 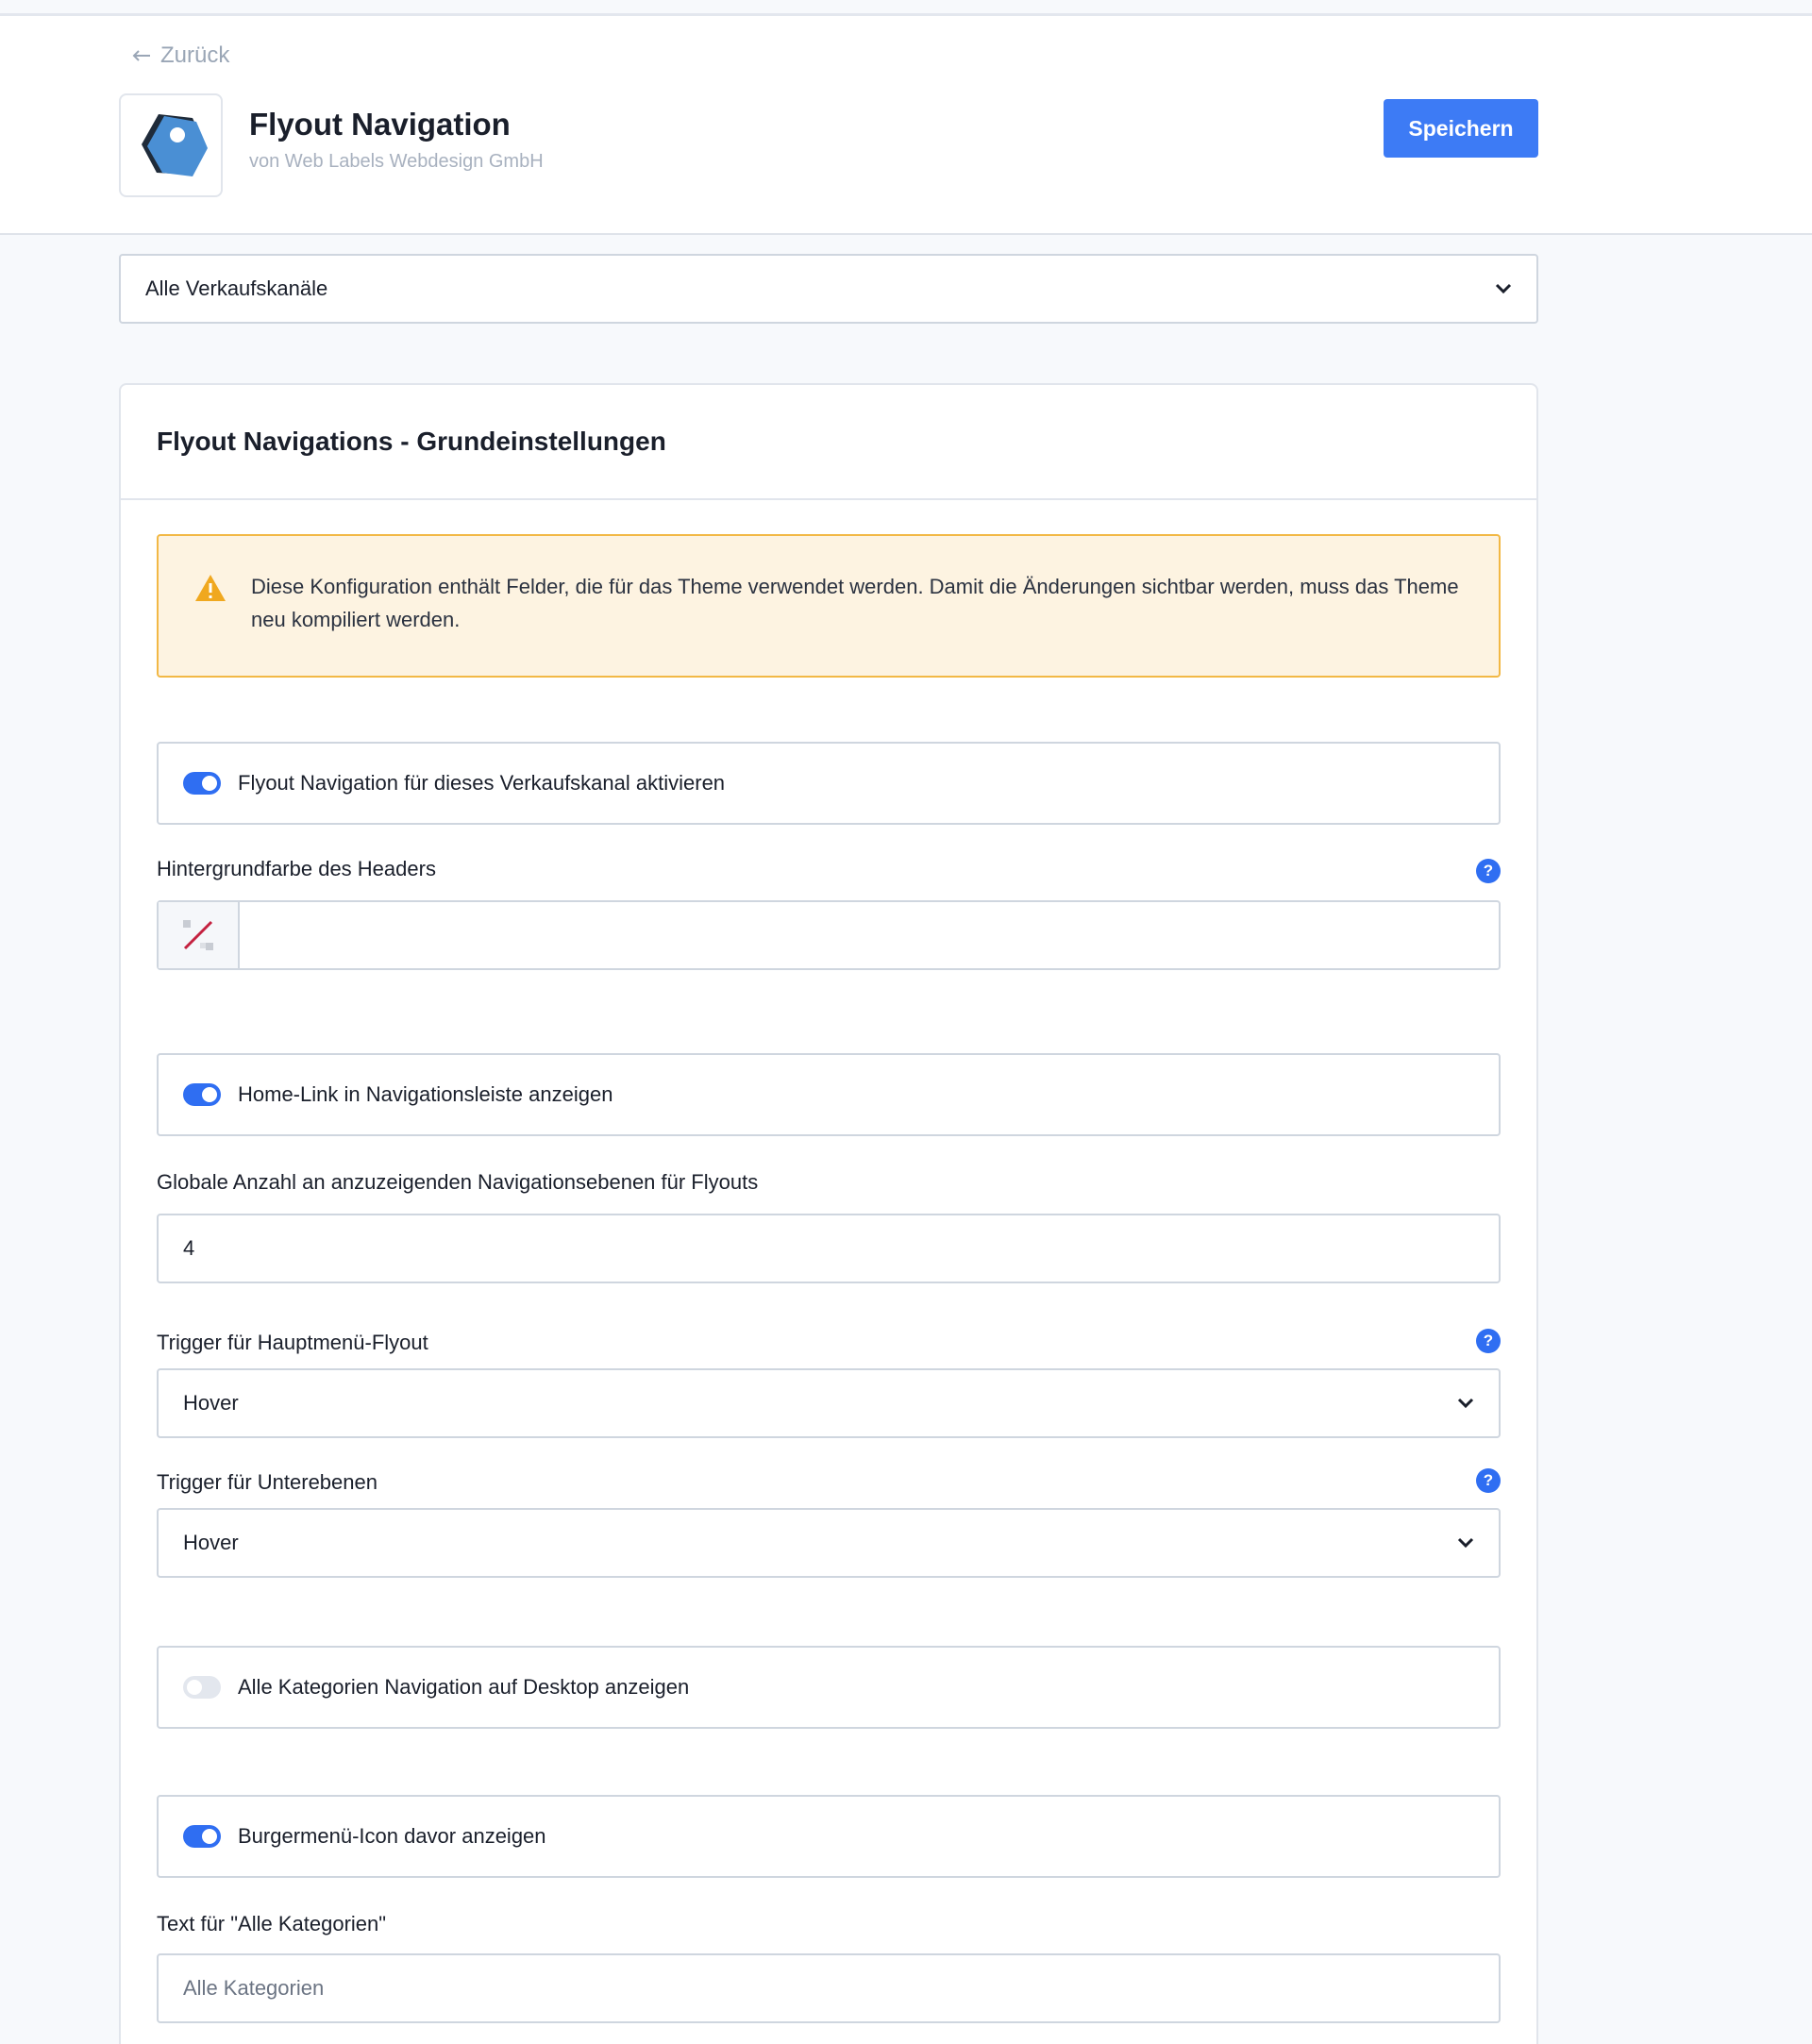 What do you see at coordinates (829, 1543) in the screenshot?
I see `sub-trigger-select: Hover` at bounding box center [829, 1543].